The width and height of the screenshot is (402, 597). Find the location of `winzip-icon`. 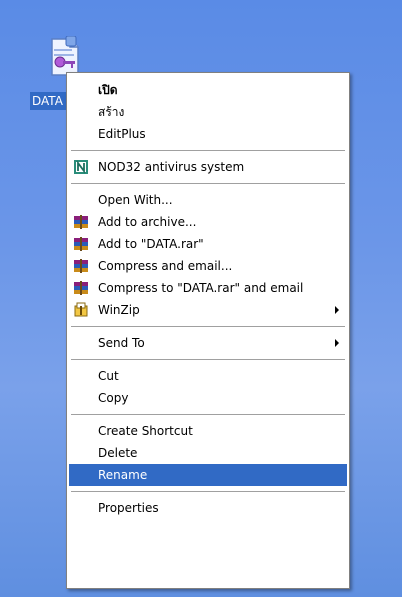

winzip-icon is located at coordinates (81, 309).